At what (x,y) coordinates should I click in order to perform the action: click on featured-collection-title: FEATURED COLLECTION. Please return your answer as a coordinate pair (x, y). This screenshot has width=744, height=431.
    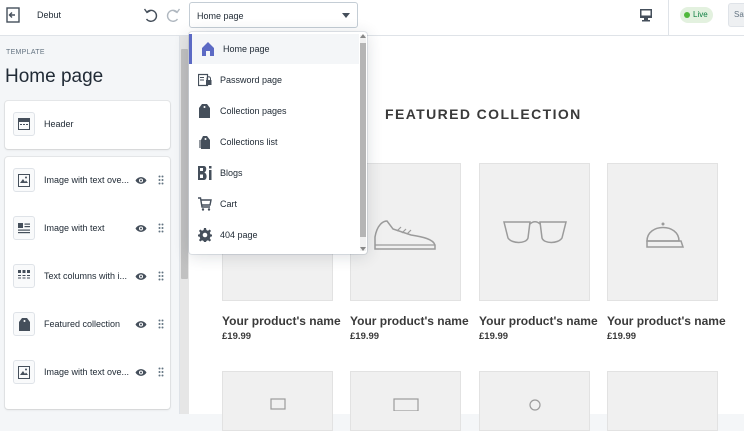
    Looking at the image, I should click on (483, 114).